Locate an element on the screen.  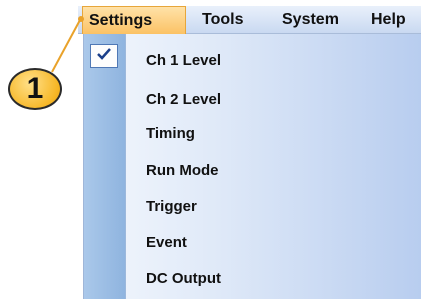
callout-leader-line is located at coordinates (67, 44).